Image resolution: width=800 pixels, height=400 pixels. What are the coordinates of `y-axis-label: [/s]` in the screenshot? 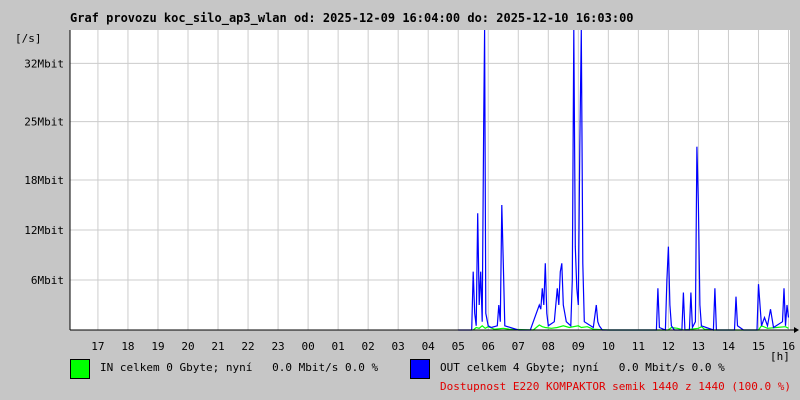 It's located at (28, 38).